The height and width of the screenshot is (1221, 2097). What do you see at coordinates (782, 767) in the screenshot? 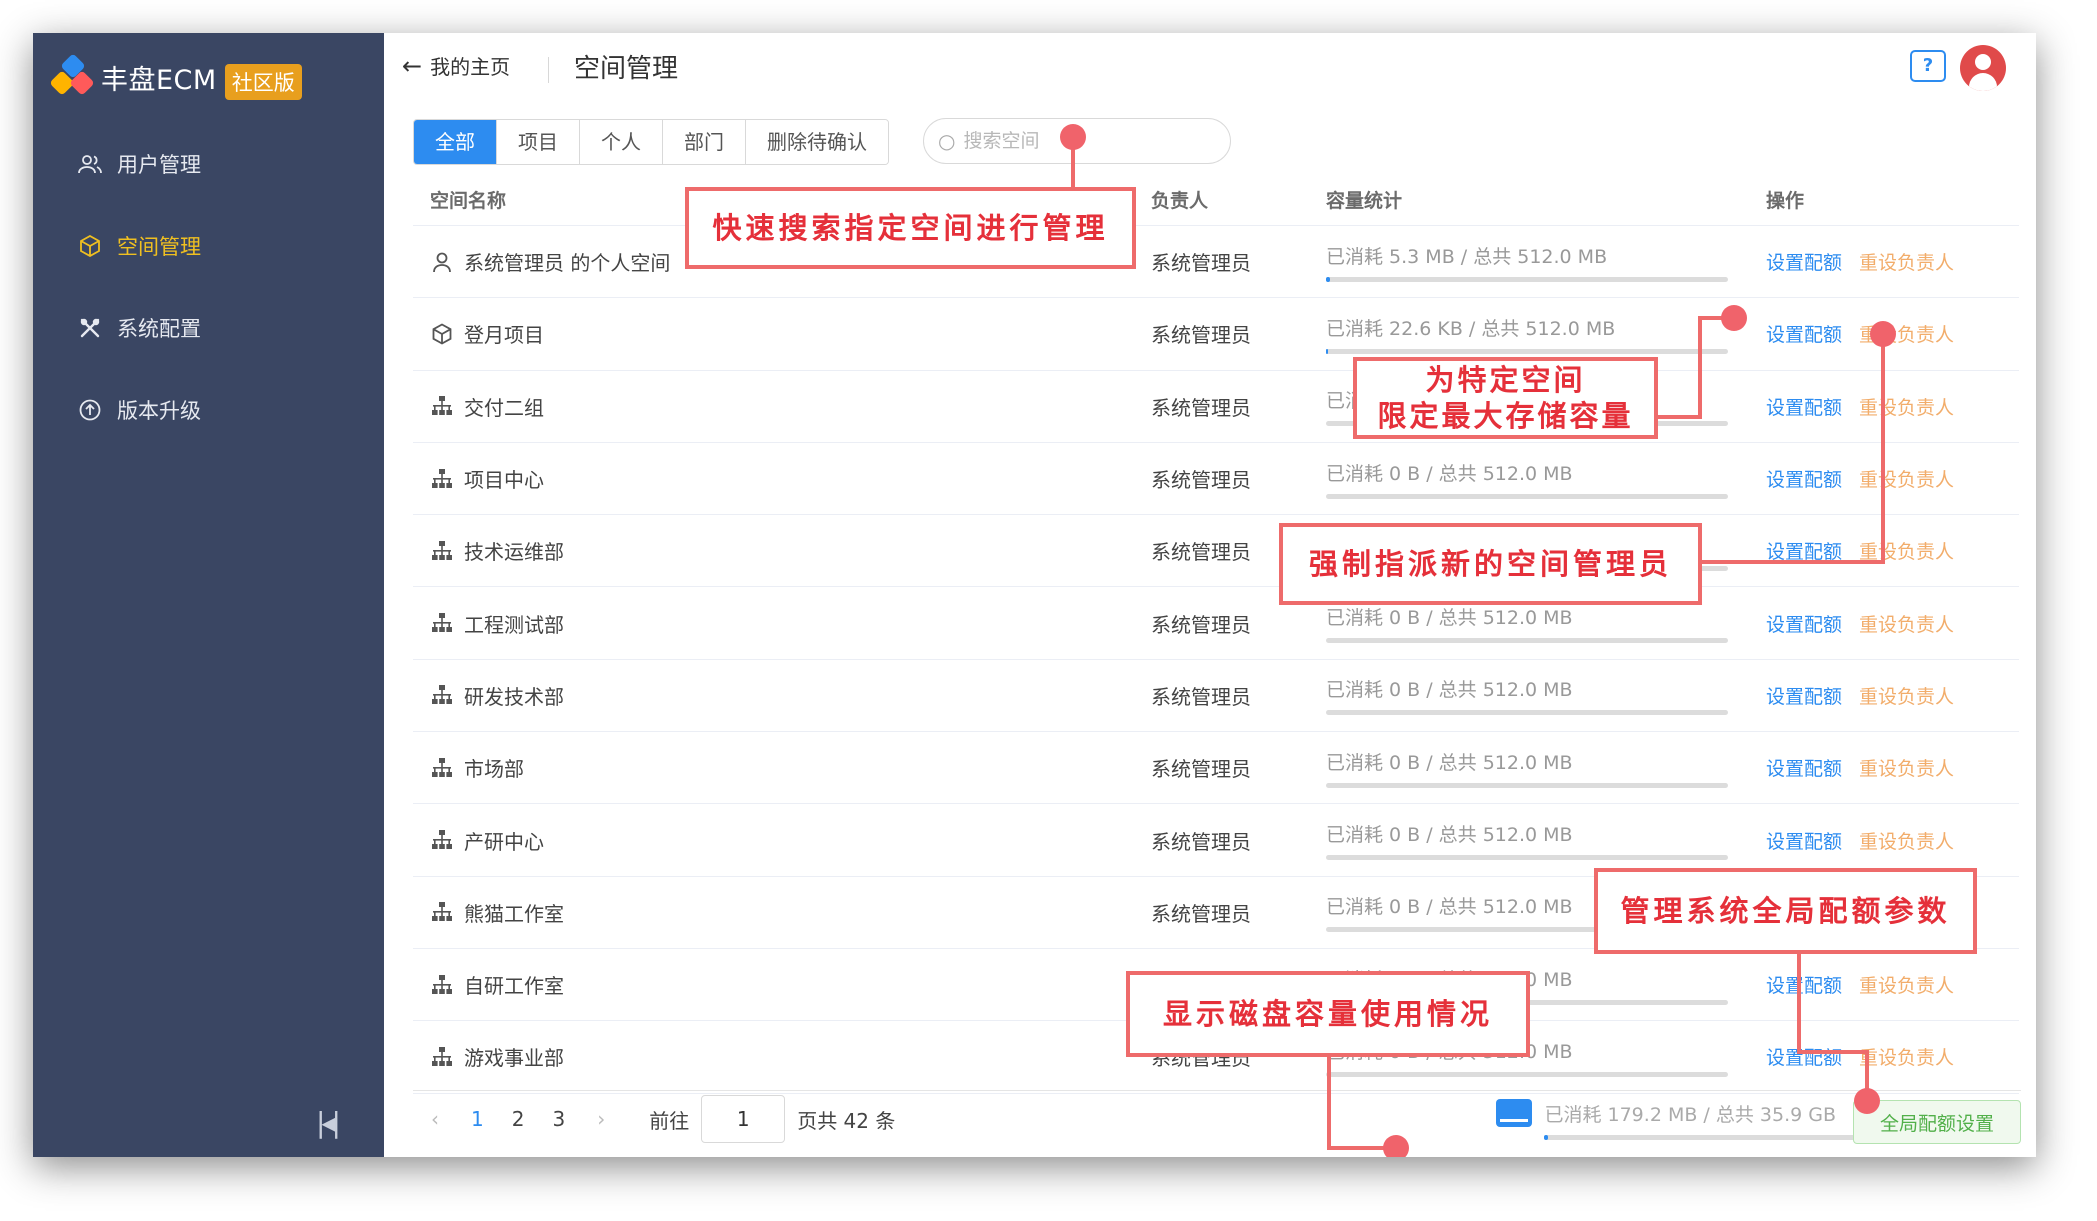
I see `space-name-cell: 市场部` at bounding box center [782, 767].